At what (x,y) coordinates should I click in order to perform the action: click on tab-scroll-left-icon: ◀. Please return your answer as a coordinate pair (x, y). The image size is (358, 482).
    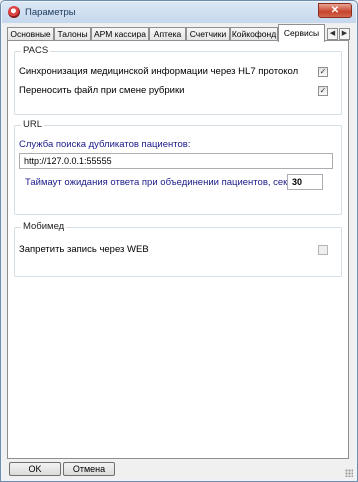
    Looking at the image, I should click on (332, 34).